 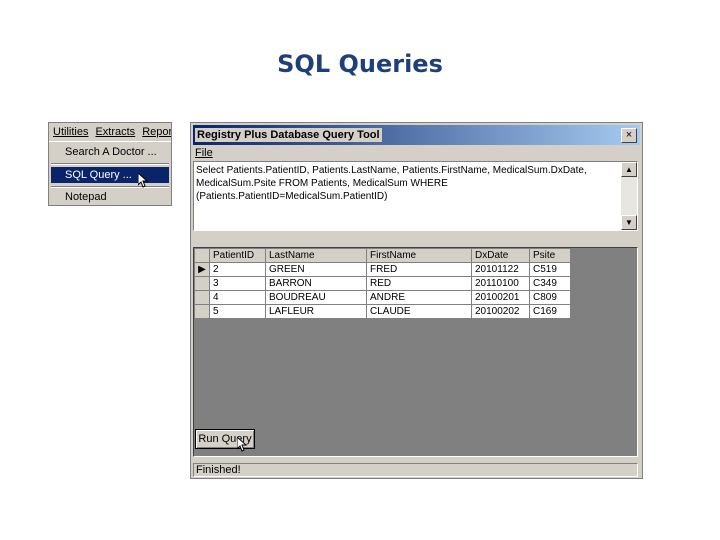 I want to click on table-cell: 20100201, so click(x=500, y=297).